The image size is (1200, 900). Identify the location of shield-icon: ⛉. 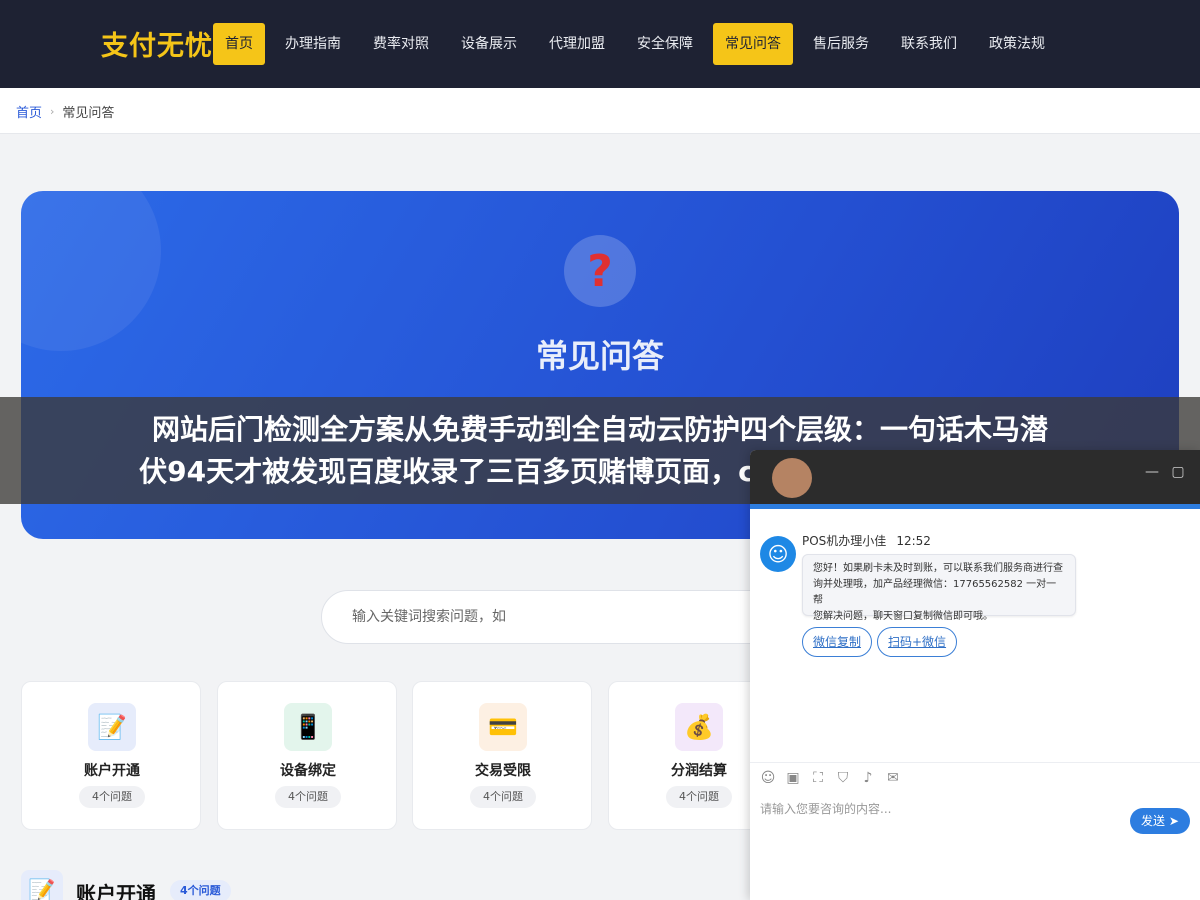
(843, 778).